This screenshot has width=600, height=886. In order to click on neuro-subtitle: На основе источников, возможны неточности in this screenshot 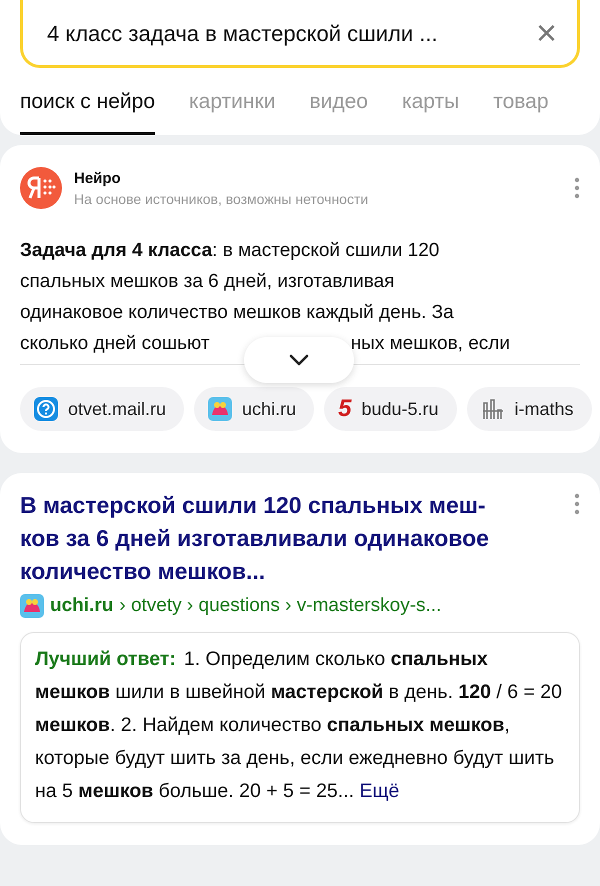, I will do `click(222, 198)`.